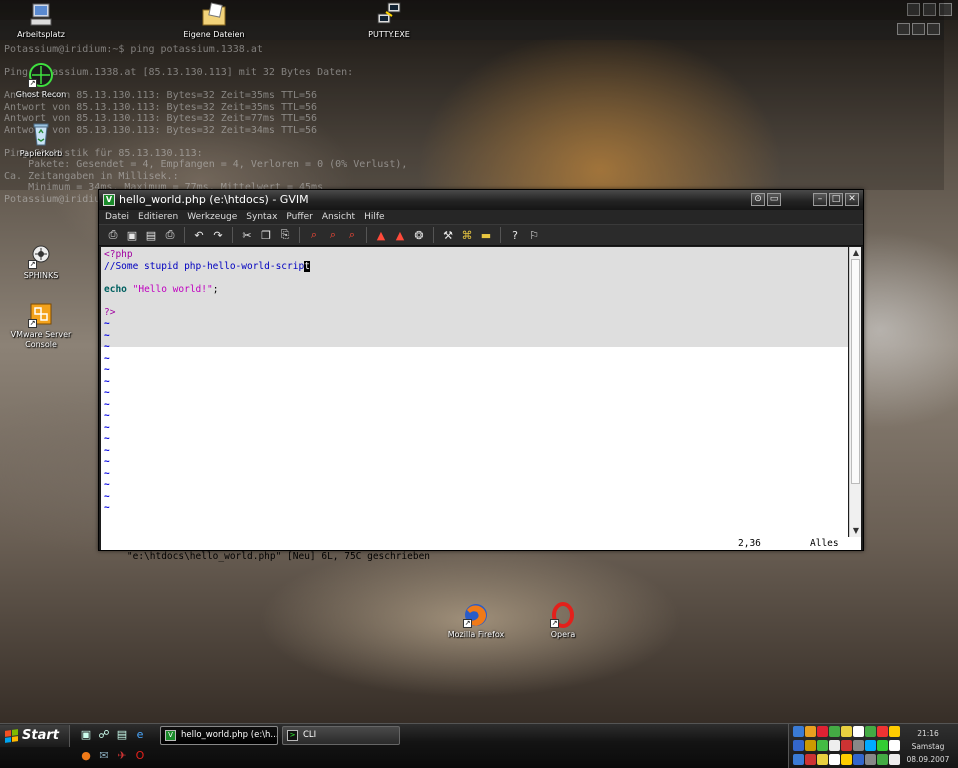 This screenshot has width=958, height=768. Describe the element at coordinates (35, 736) in the screenshot. I see `start-button: Start` at that location.